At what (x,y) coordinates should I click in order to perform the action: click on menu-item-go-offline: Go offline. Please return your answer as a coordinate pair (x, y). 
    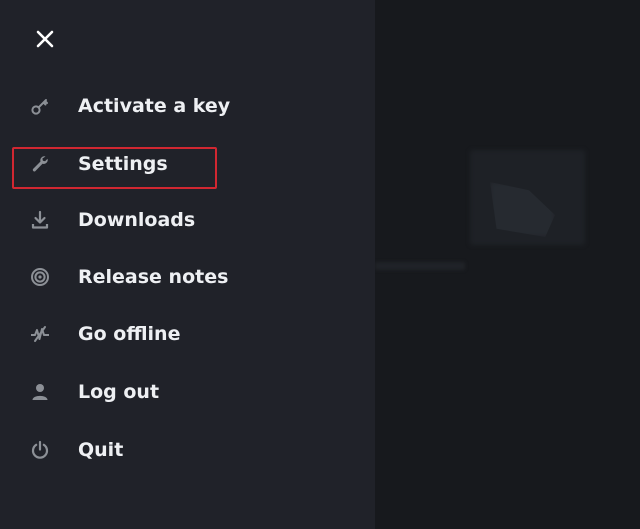
    Looking at the image, I should click on (148, 334).